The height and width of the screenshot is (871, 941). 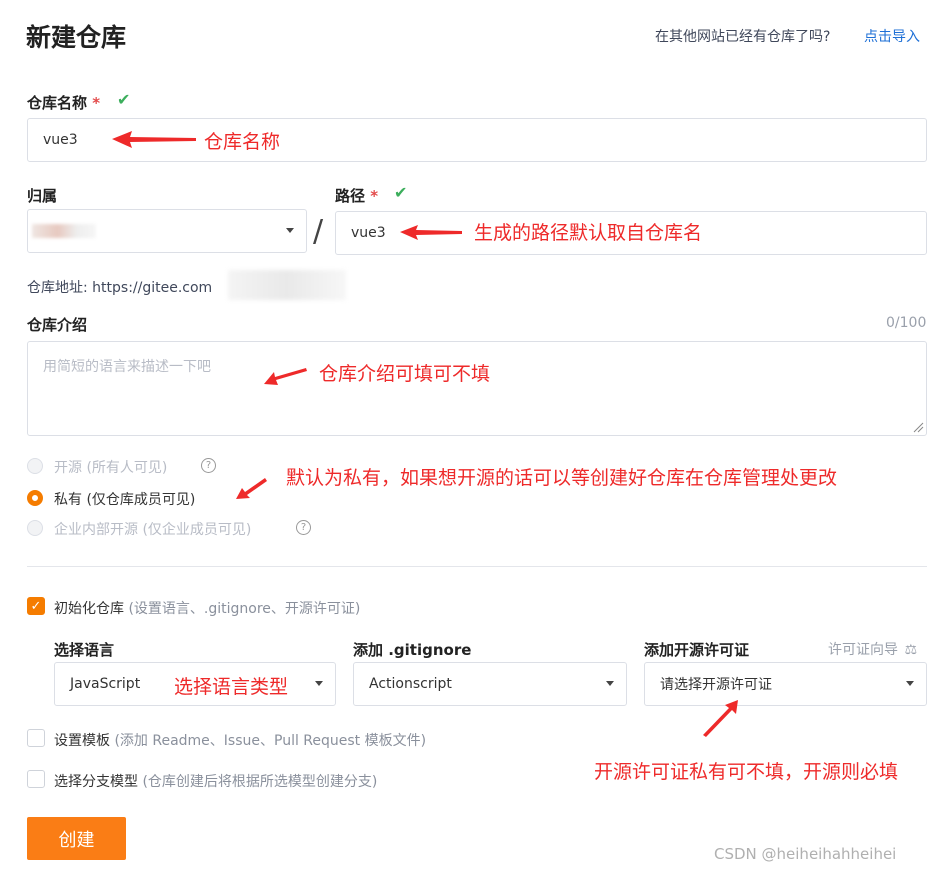 What do you see at coordinates (42, 196) in the screenshot?
I see `owner-label: 归属` at bounding box center [42, 196].